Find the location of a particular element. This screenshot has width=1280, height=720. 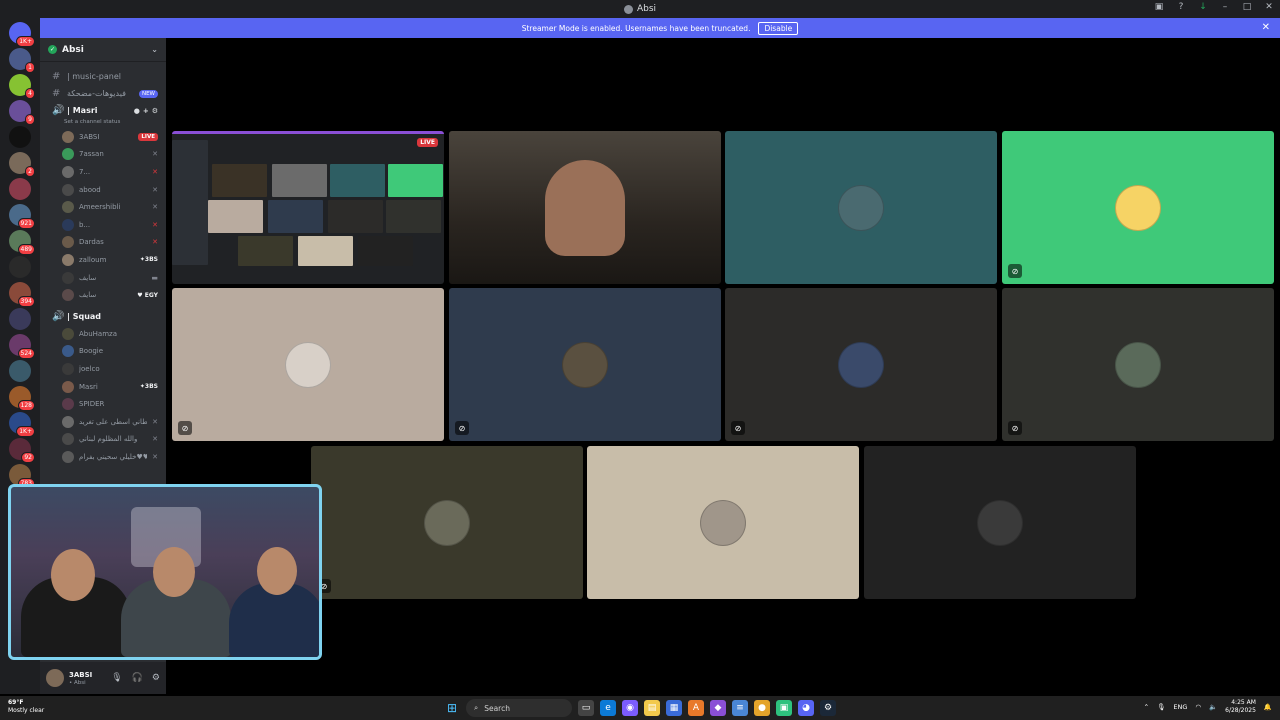

voice-member: سرطاني اسطى على تغريد ✕ is located at coordinates (103, 422).